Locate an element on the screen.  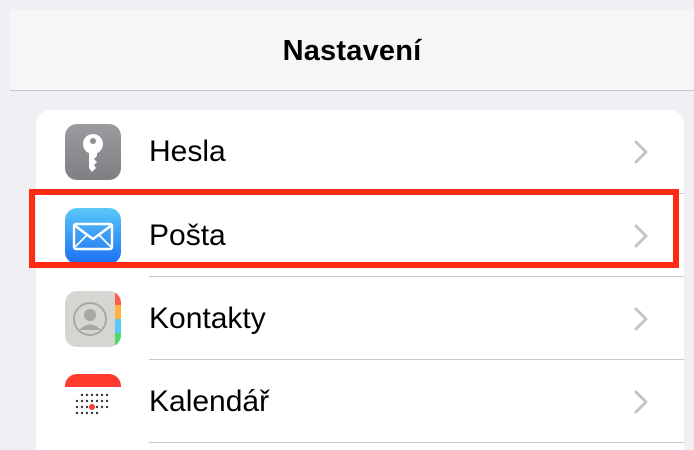
settings-item-label: Pošta is located at coordinates (187, 235).